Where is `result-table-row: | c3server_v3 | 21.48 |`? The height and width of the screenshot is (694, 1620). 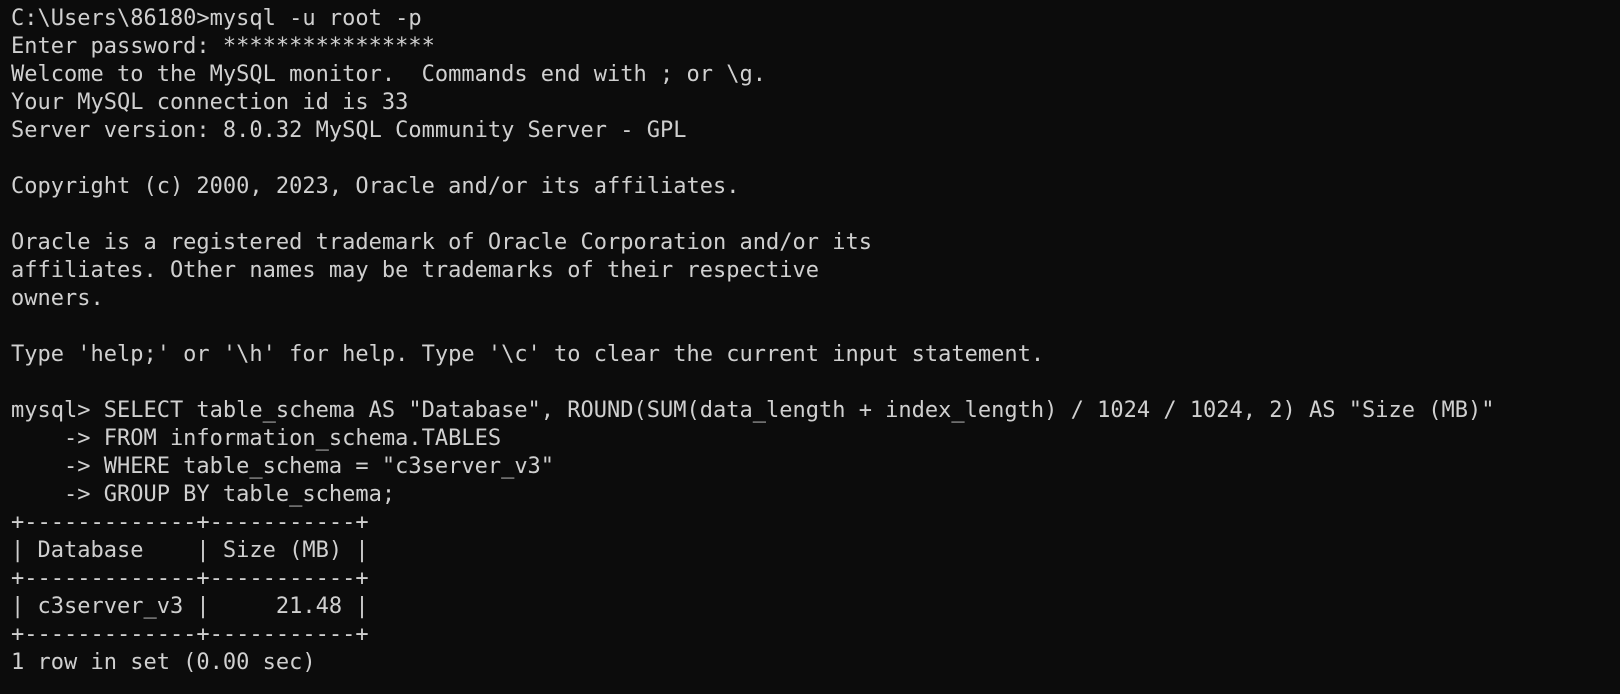 result-table-row: | c3server_v3 | 21.48 | is located at coordinates (190, 606).